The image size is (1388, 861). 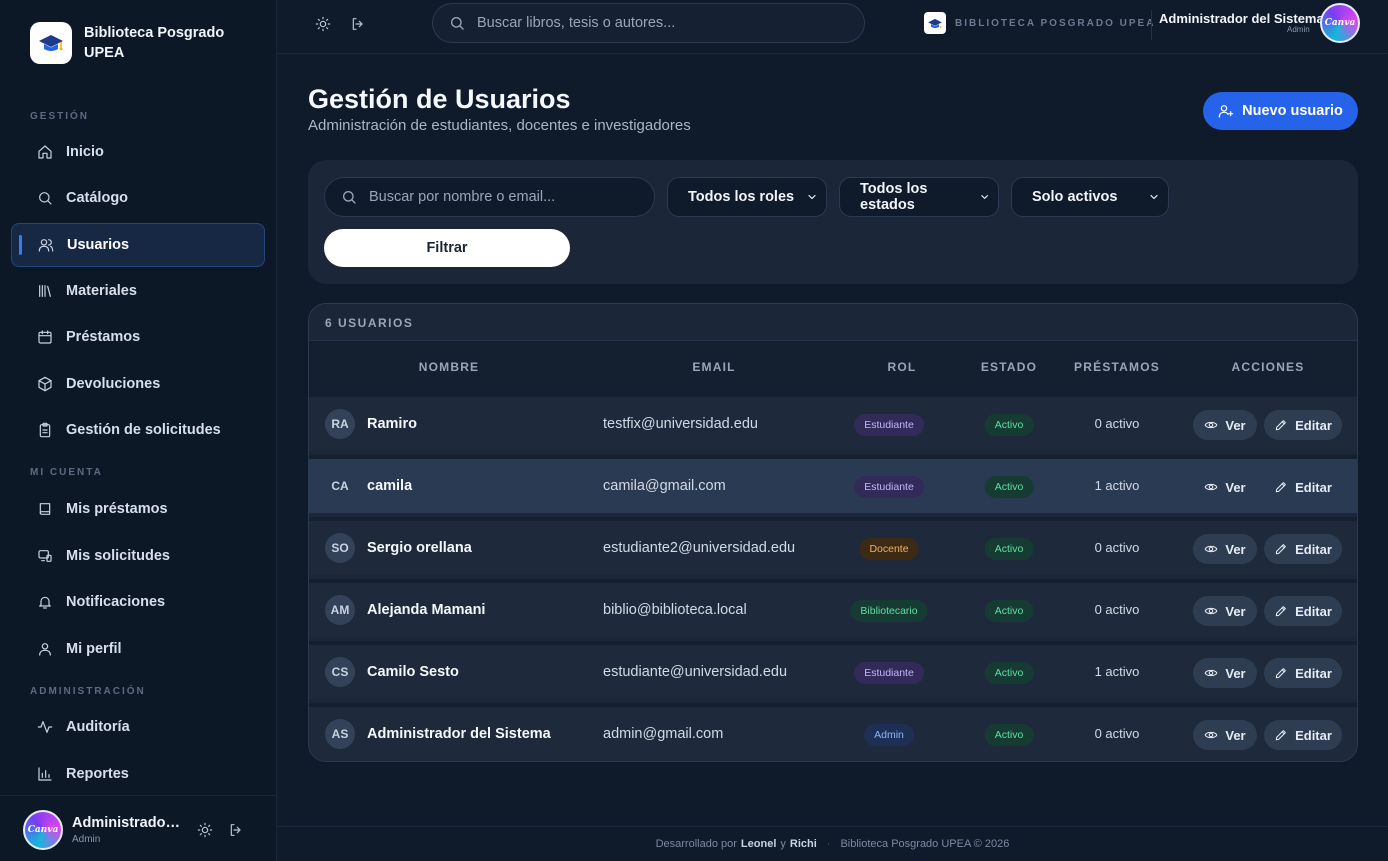 I want to click on user-email: camila@gmail.com, so click(x=664, y=486).